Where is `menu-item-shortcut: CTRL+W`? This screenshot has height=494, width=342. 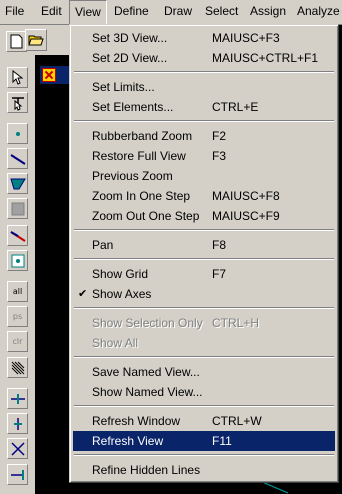 menu-item-shortcut: CTRL+W is located at coordinates (237, 421).